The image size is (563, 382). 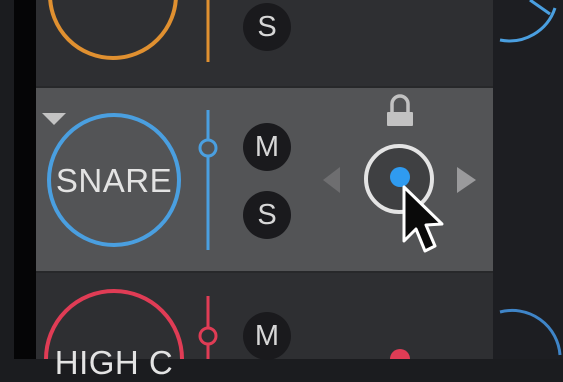 I want to click on pad-label: HIGH C, so click(x=114, y=362).